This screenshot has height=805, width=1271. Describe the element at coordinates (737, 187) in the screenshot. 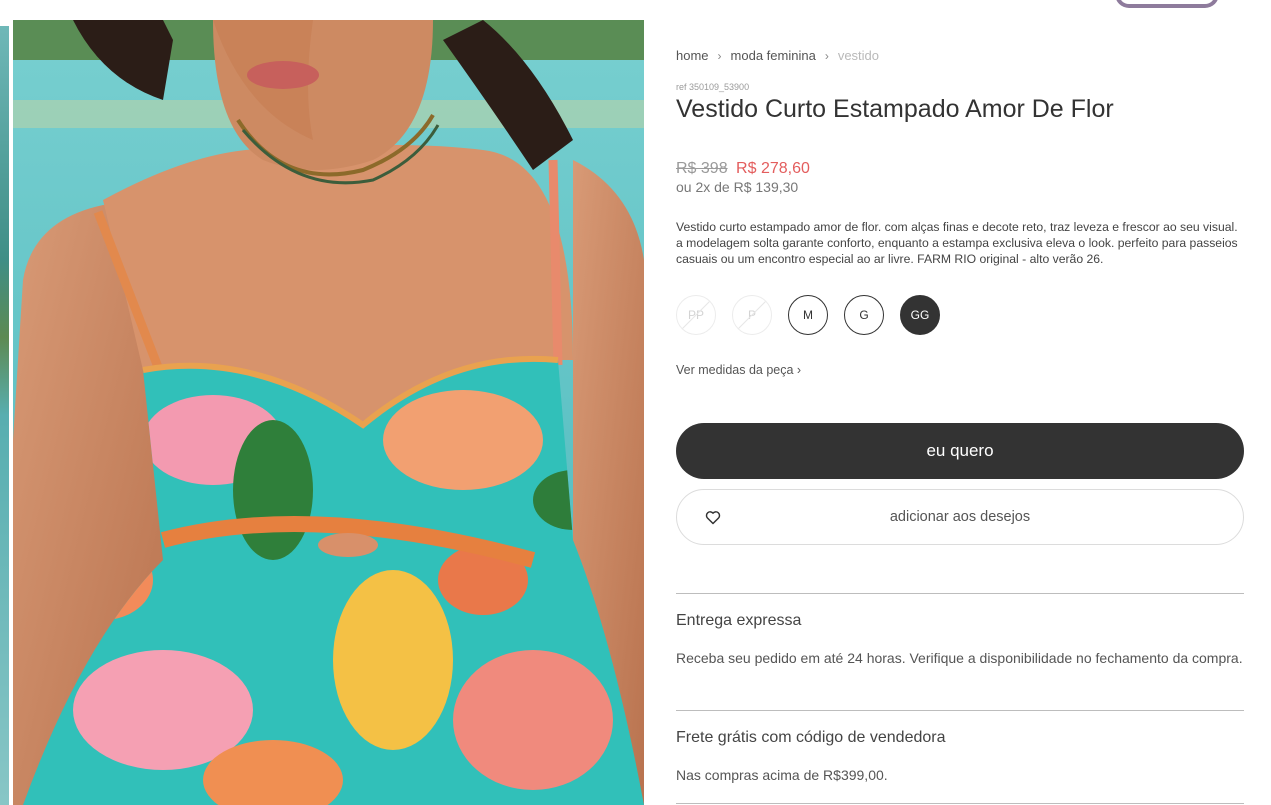

I see `installments-text: ou 2x de R$ 139,30` at that location.